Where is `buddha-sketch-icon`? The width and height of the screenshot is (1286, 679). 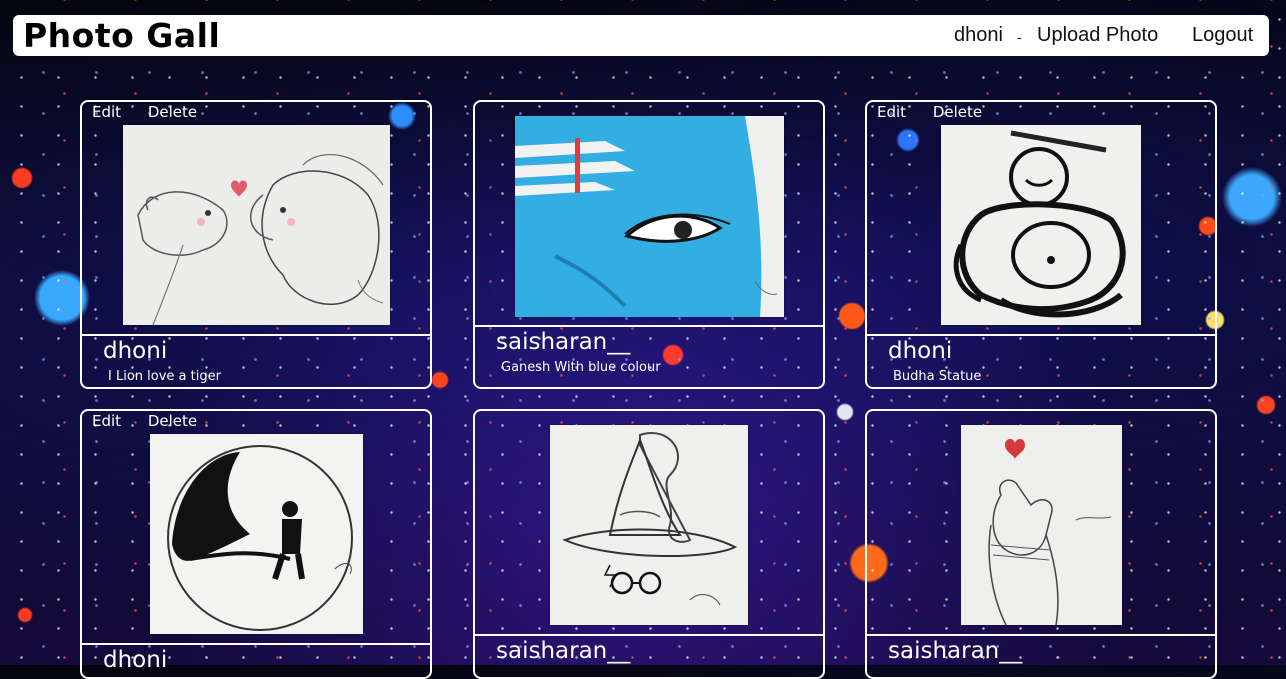 buddha-sketch-icon is located at coordinates (1041, 225).